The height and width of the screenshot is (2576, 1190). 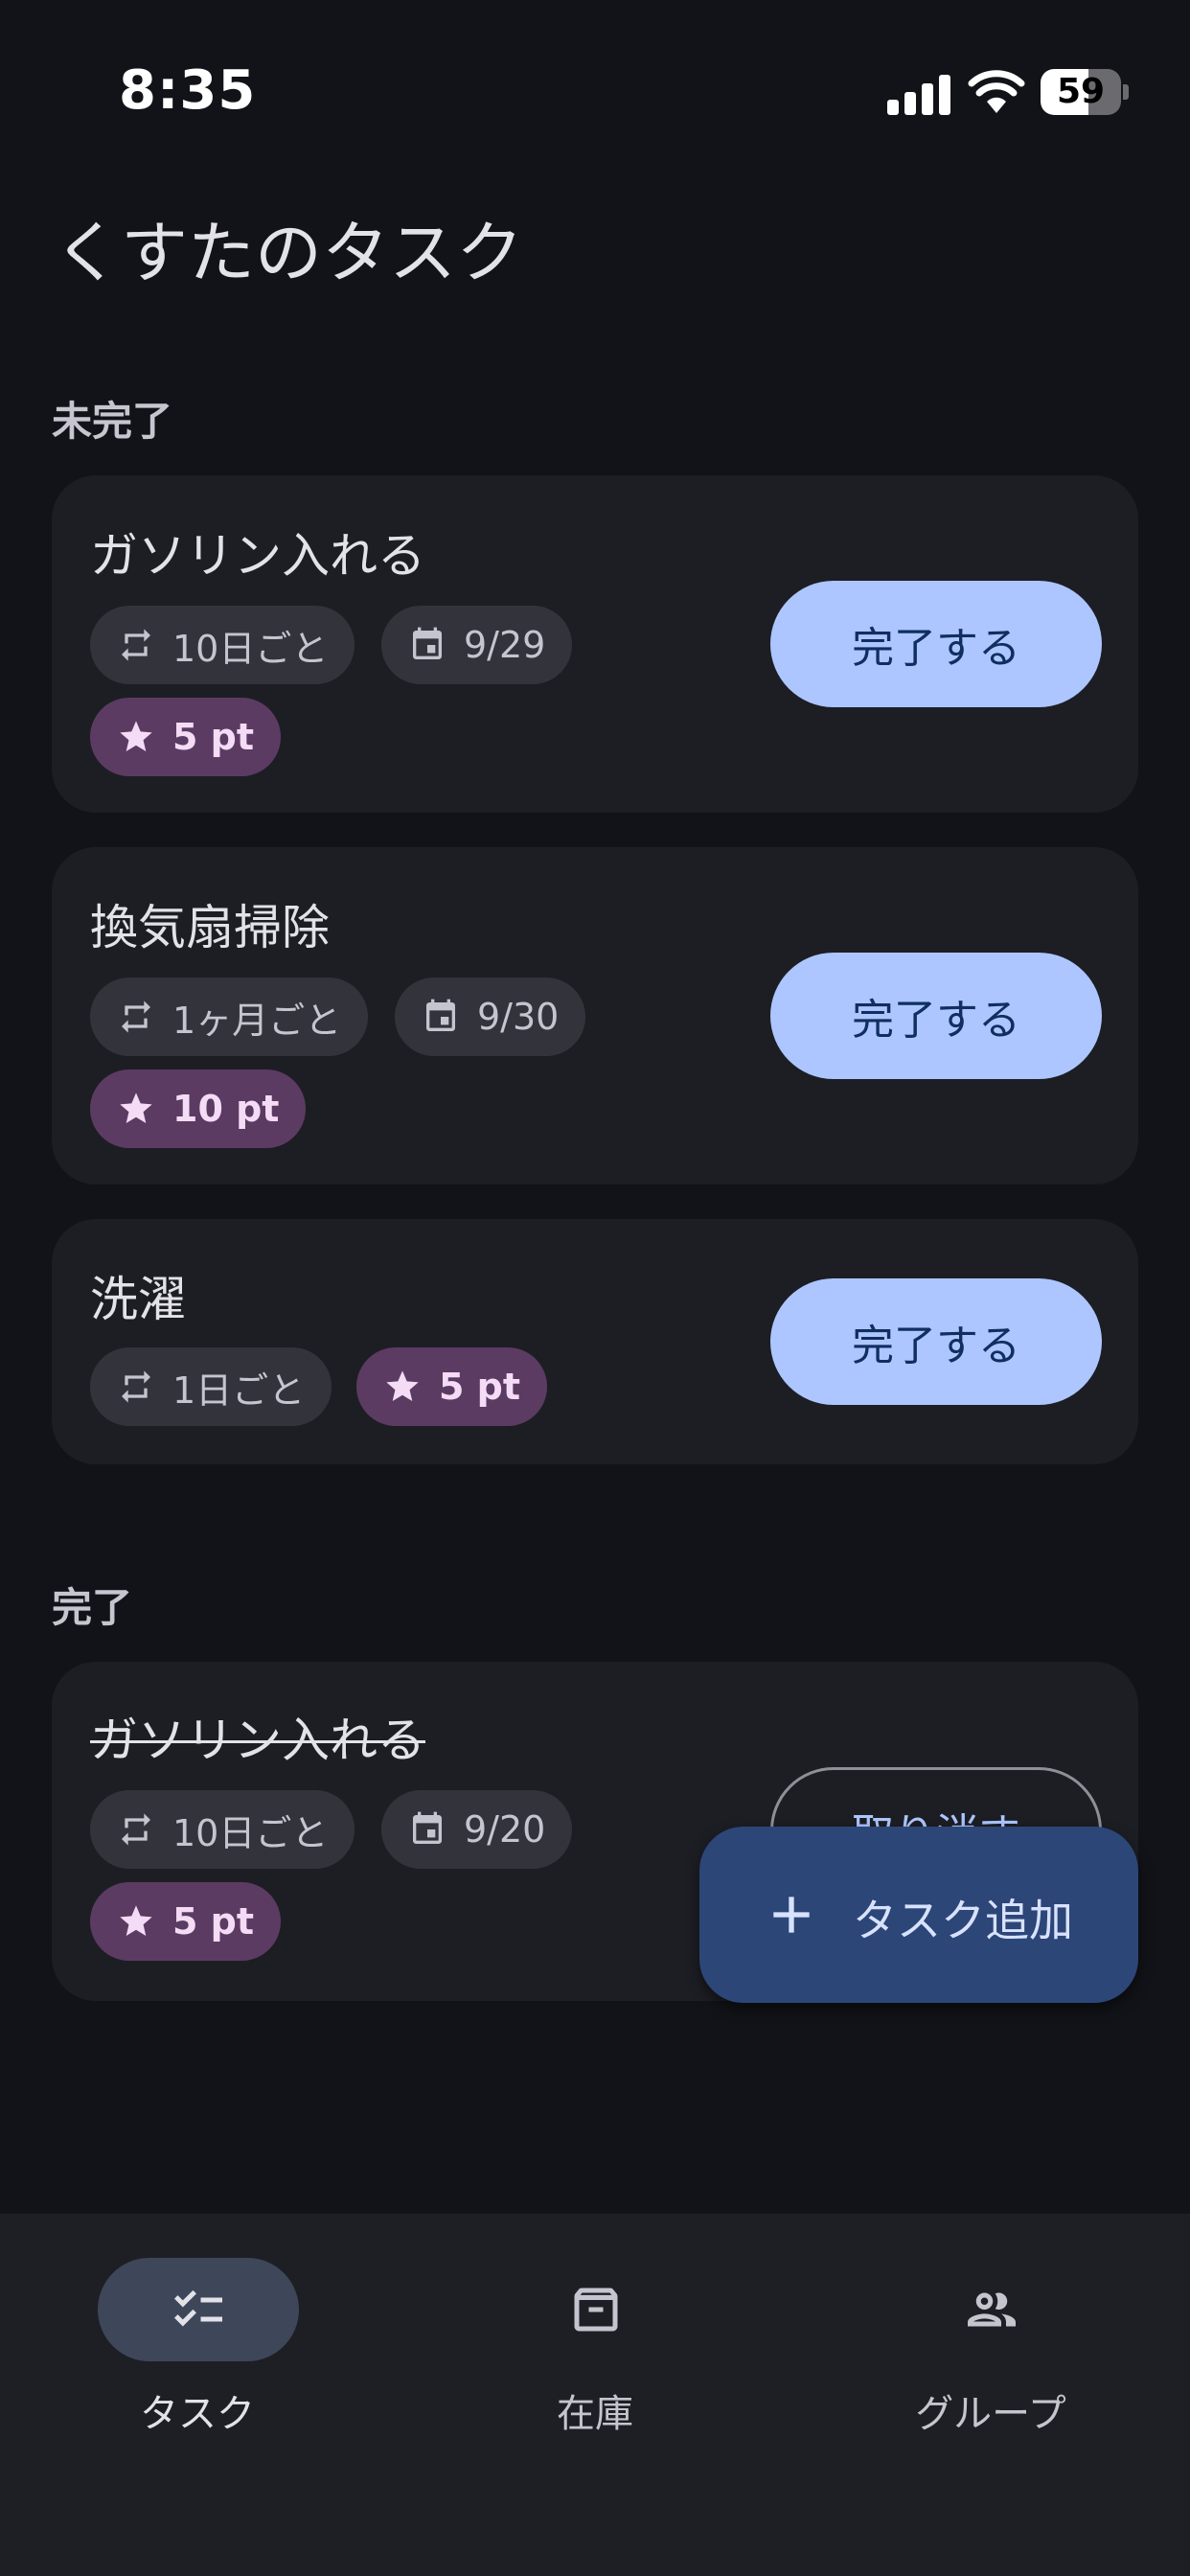 I want to click on nav-label-inventory: 在庫, so click(x=595, y=2414).